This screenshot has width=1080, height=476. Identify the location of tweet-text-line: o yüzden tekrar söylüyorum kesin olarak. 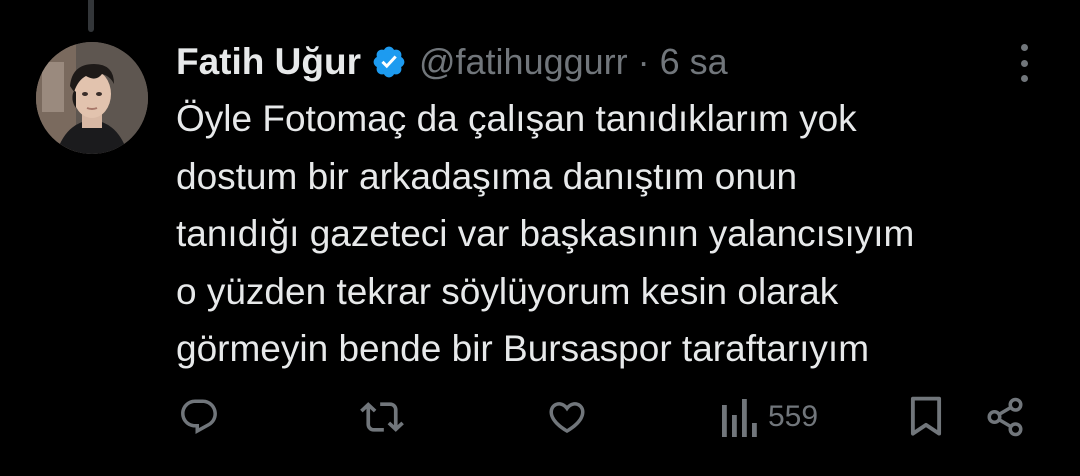
(507, 291).